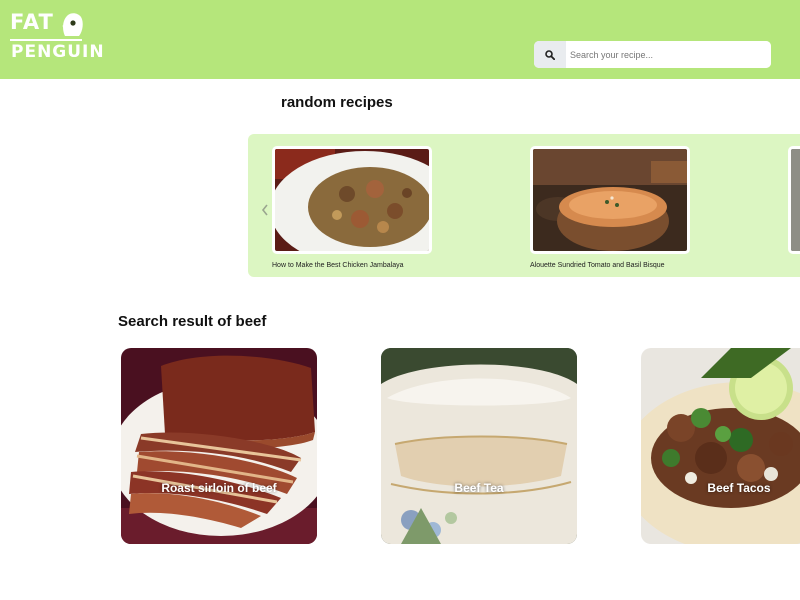 The image size is (800, 600). What do you see at coordinates (46, 40) in the screenshot?
I see `logo-divider` at bounding box center [46, 40].